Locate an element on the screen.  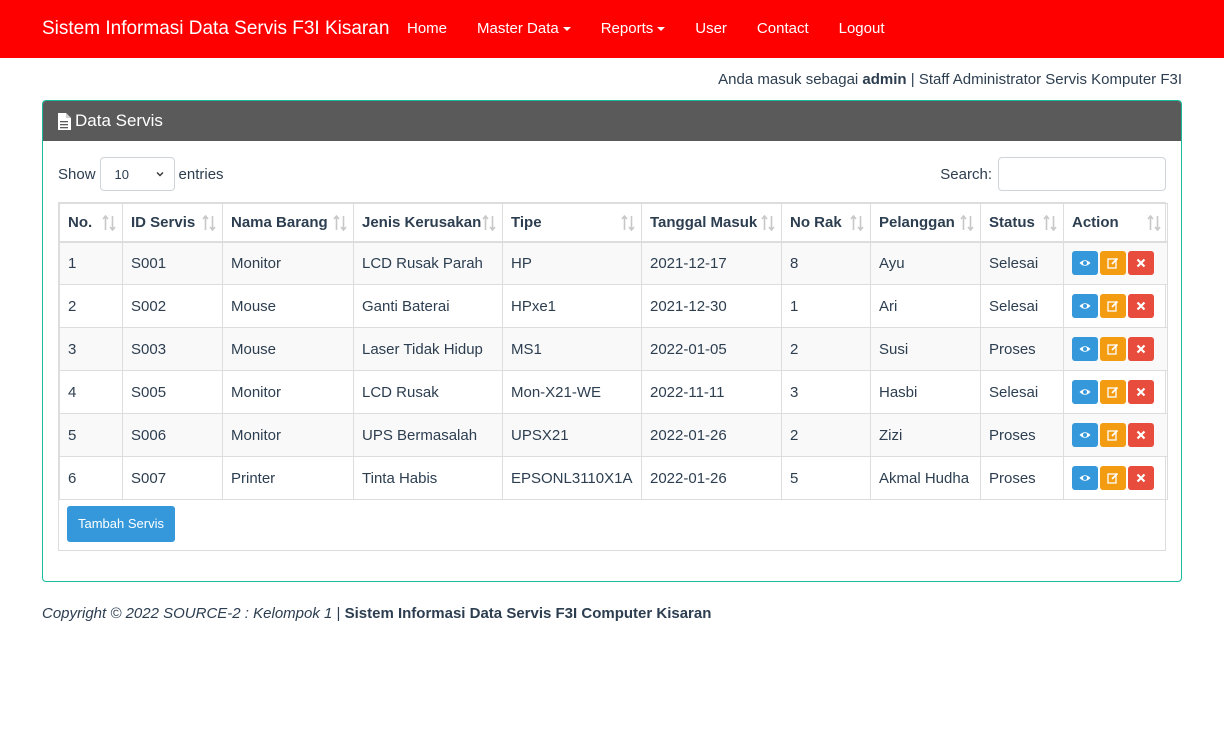
tambah-servis-button: Tambah Servis is located at coordinates (121, 524).